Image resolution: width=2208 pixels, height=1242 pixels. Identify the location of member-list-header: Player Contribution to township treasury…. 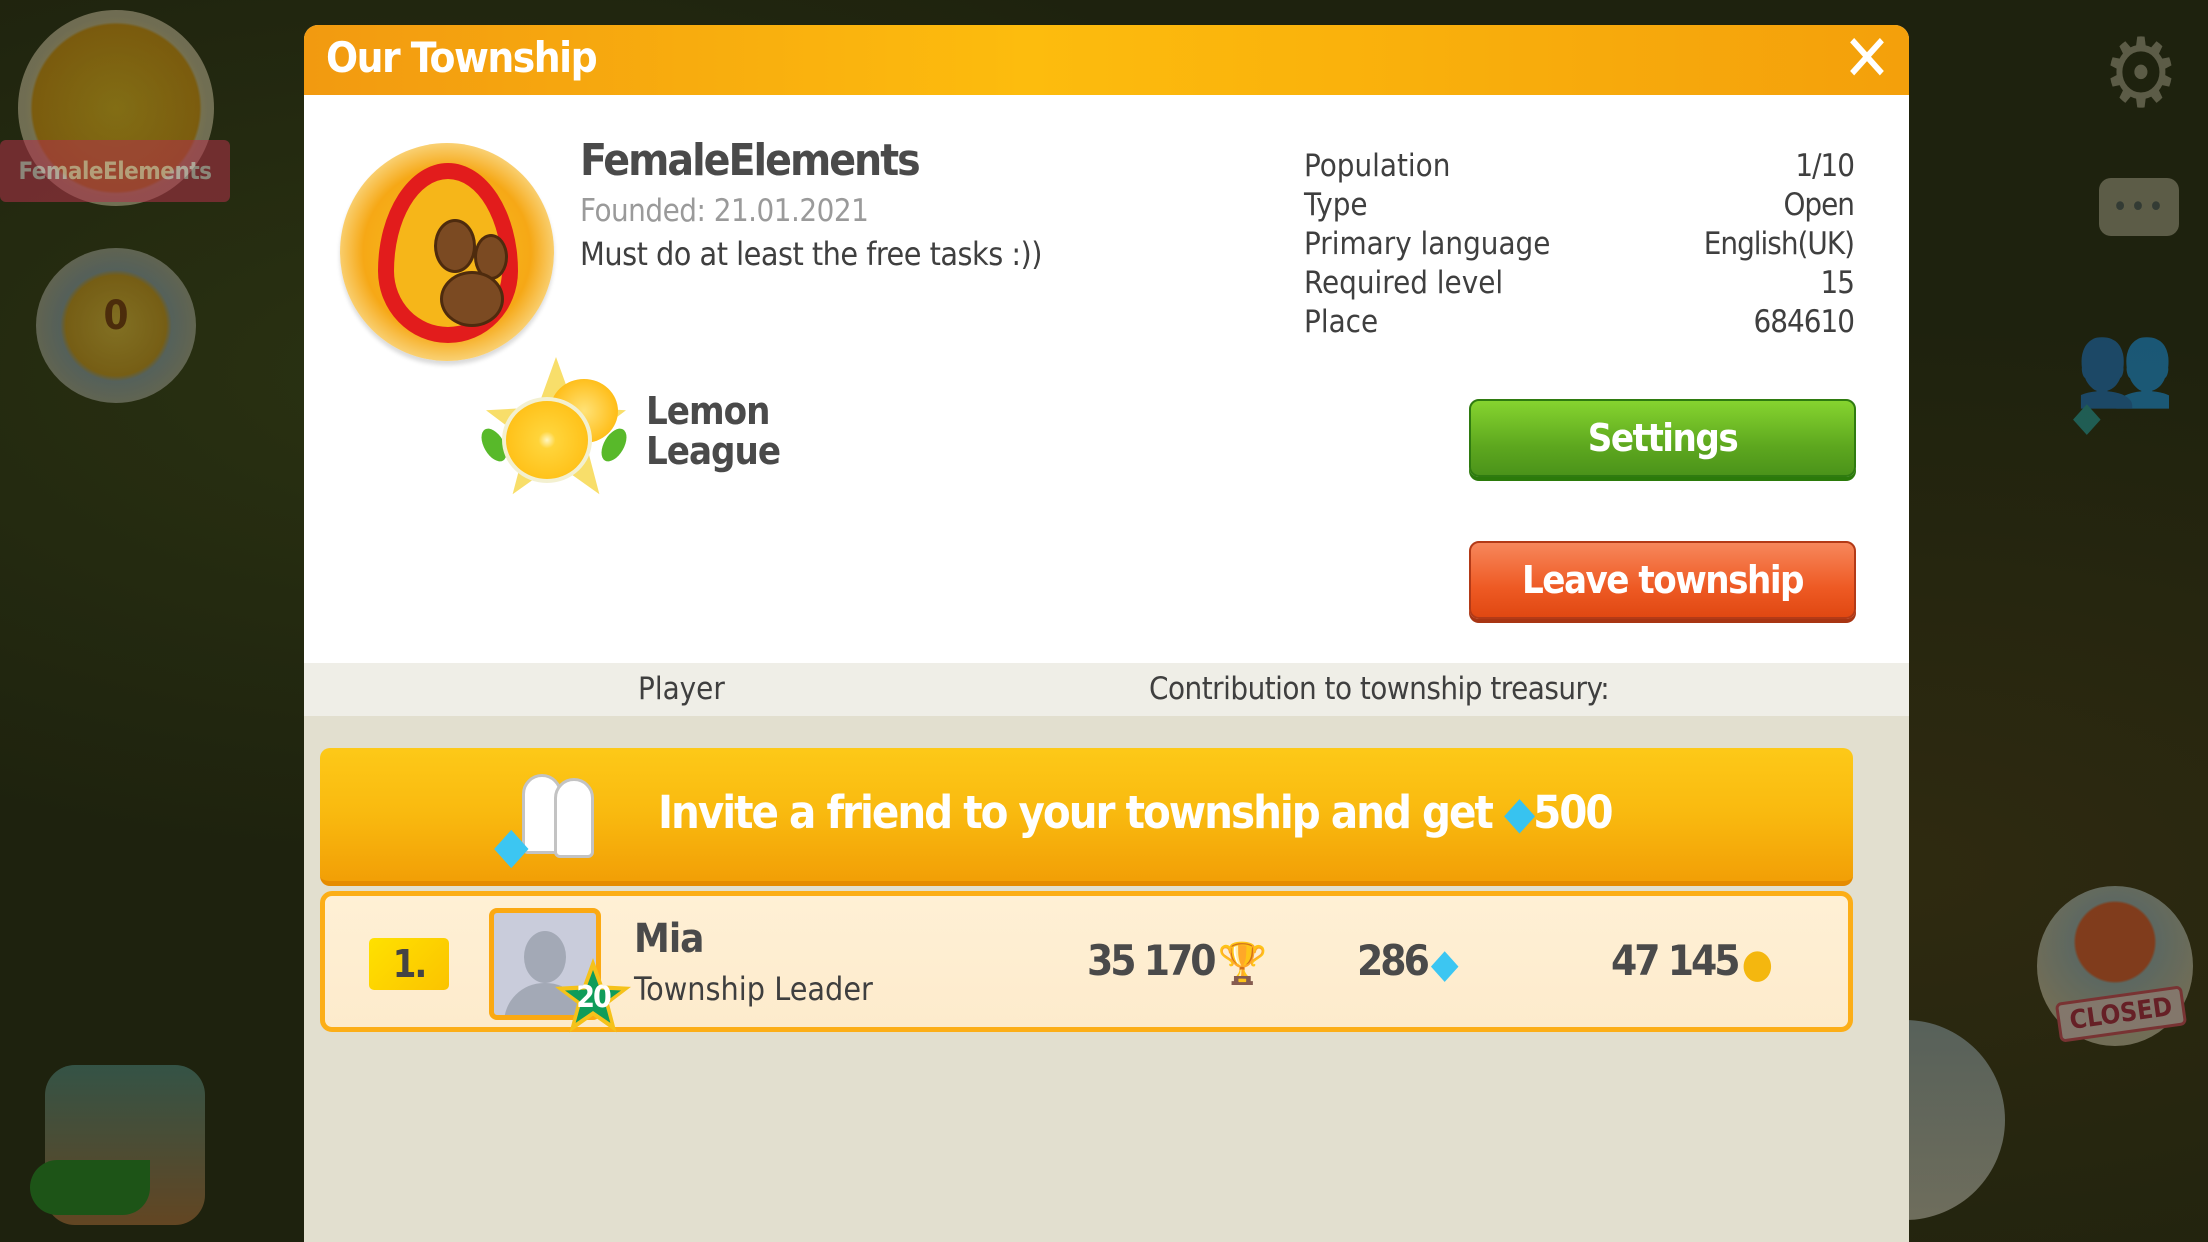
(1106, 689).